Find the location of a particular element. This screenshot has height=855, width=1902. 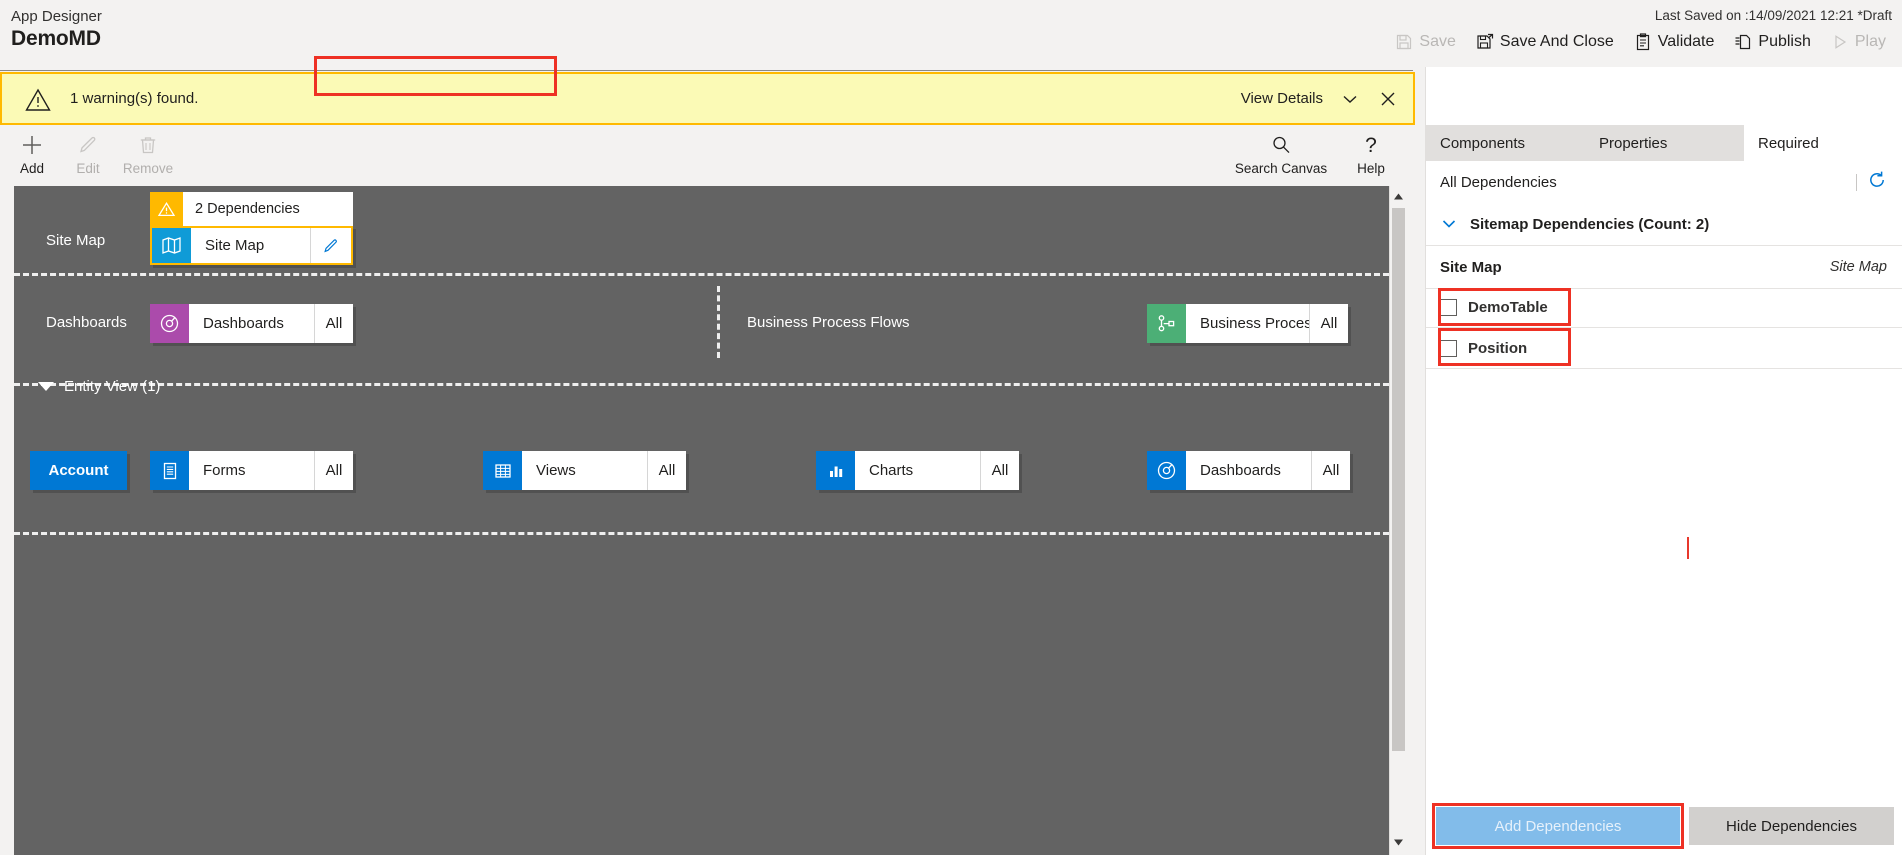

entity-view-group-header: Entity View (1) is located at coordinates (99, 386).